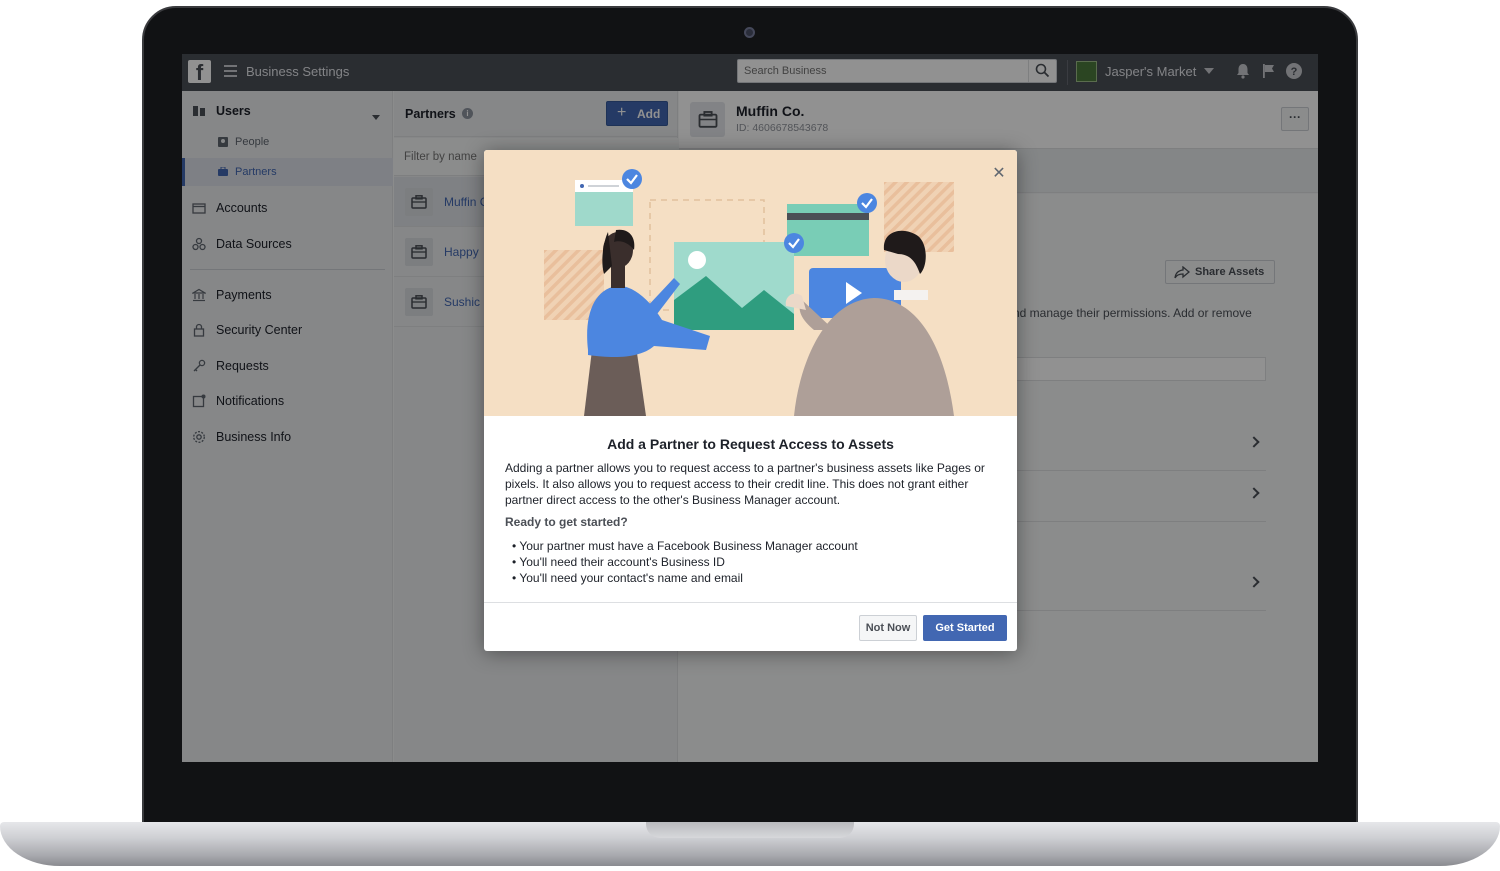  I want to click on hero-illustration: ✕, so click(750, 283).